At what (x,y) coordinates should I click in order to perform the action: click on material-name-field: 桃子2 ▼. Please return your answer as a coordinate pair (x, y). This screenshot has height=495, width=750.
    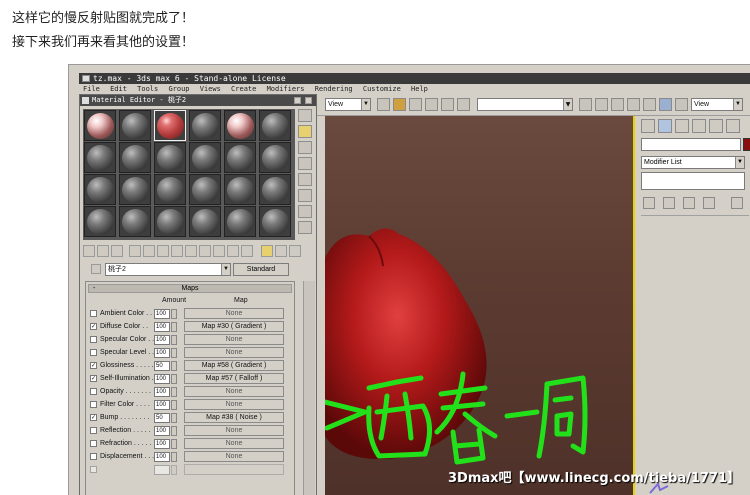
    Looking at the image, I should click on (168, 269).